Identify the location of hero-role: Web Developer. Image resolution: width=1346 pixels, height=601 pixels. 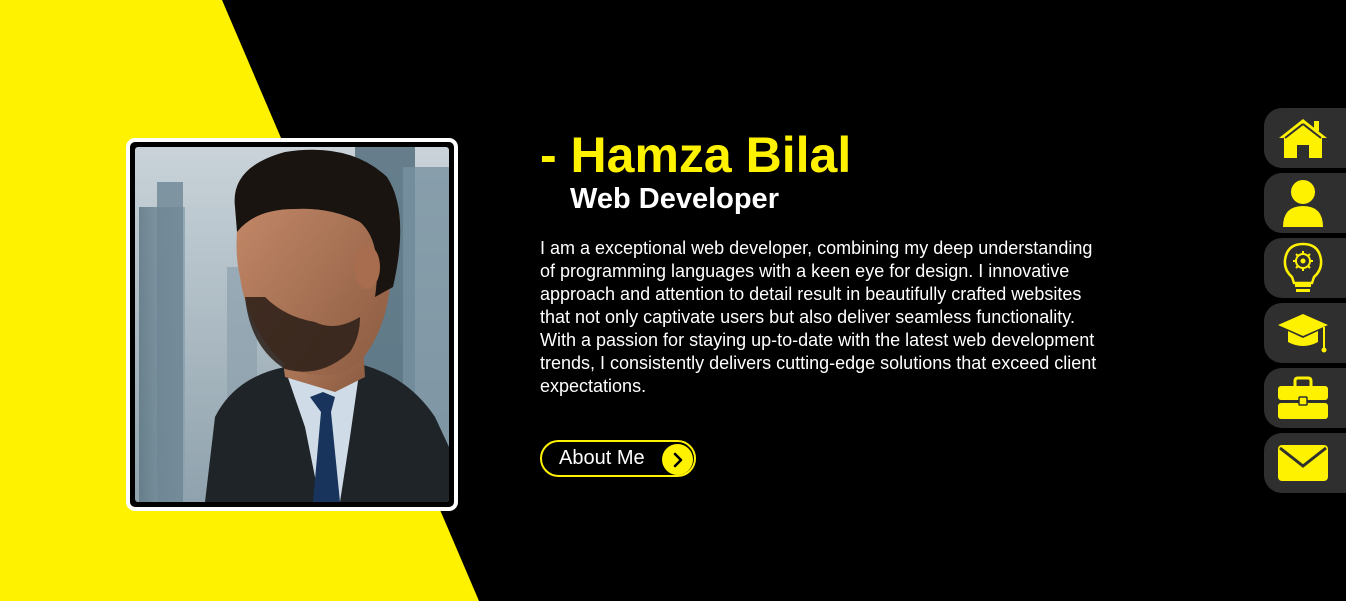
(674, 199).